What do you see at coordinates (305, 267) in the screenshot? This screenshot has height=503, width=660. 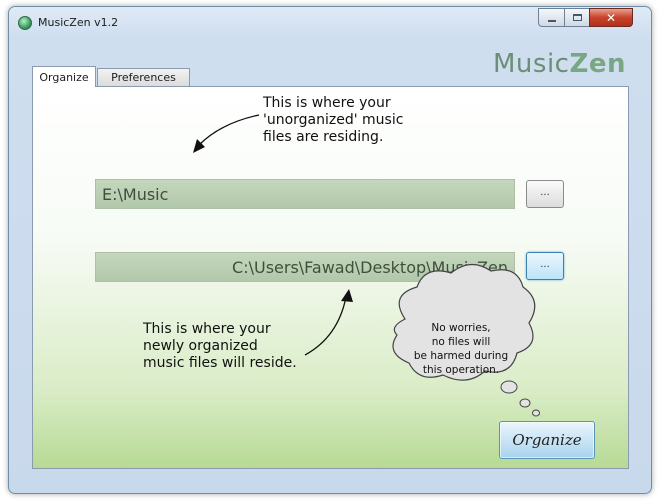 I see `destination-path-field: C:\Users\Fawad\Desktop\MusicZen` at bounding box center [305, 267].